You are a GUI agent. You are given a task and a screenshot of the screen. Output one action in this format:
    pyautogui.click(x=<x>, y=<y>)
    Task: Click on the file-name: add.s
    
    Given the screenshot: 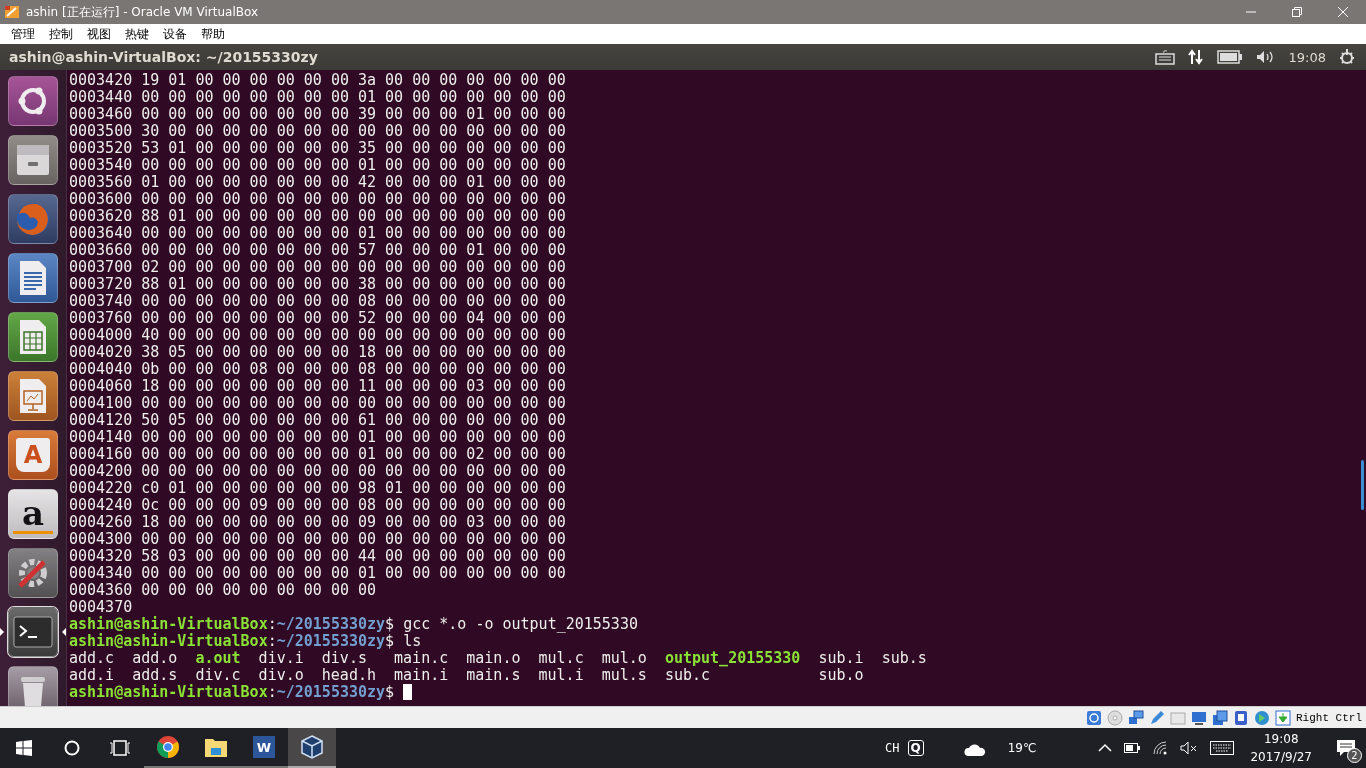 What is the action you would take?
    pyautogui.click(x=155, y=675)
    